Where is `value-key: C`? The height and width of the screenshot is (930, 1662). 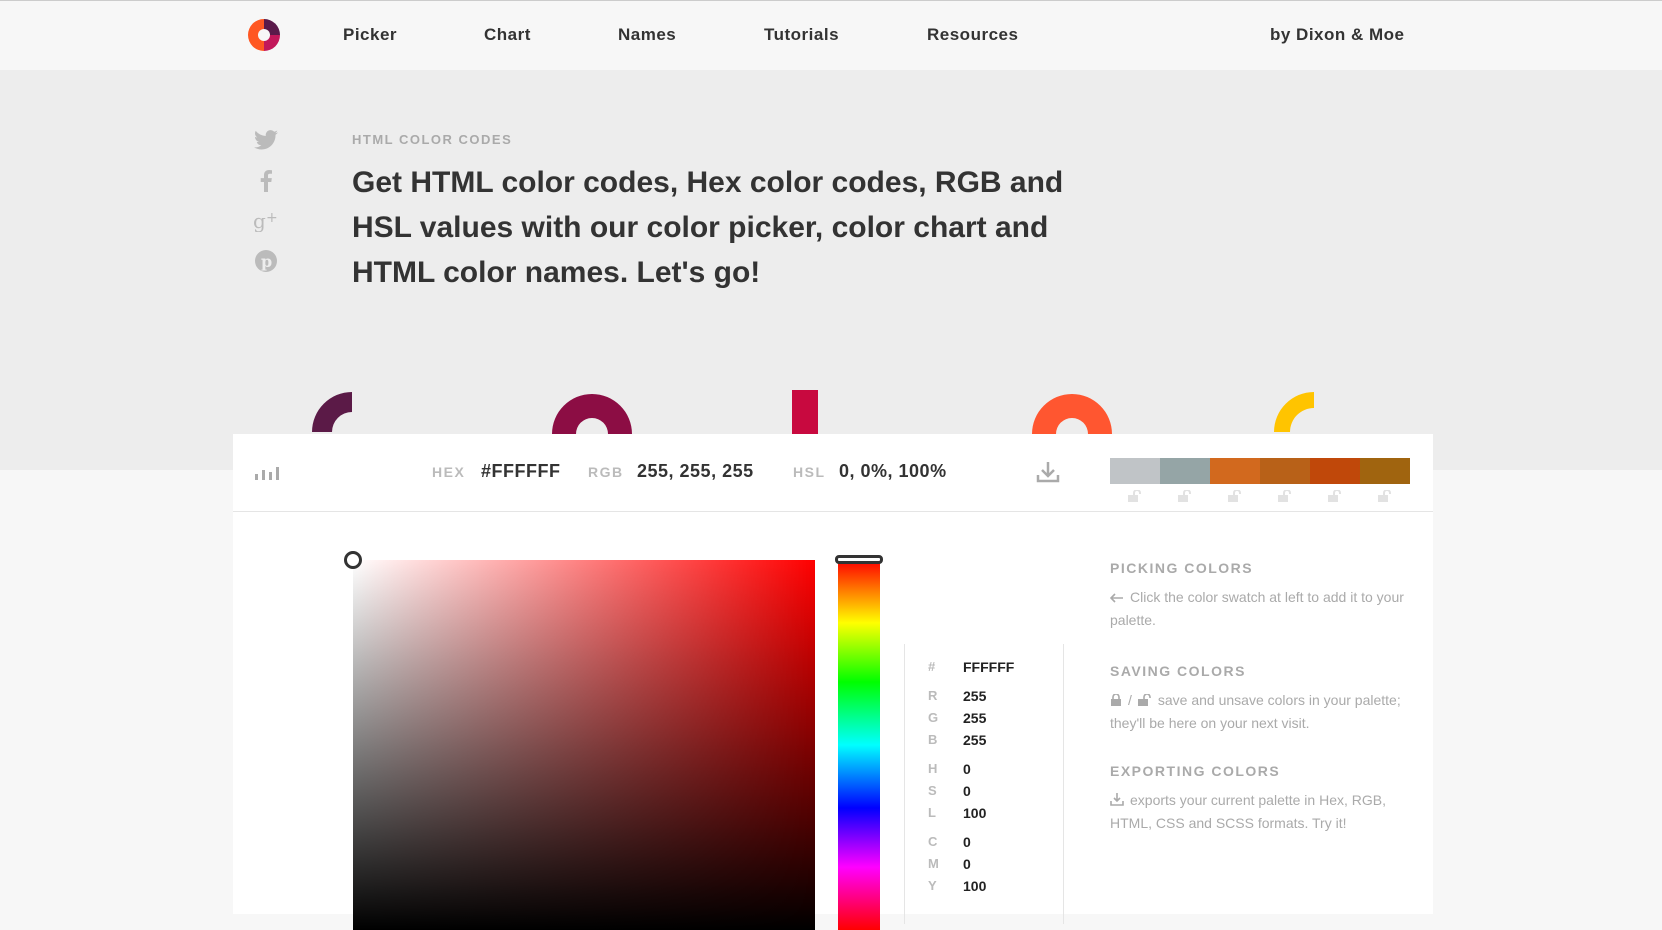
value-key: C is located at coordinates (933, 841).